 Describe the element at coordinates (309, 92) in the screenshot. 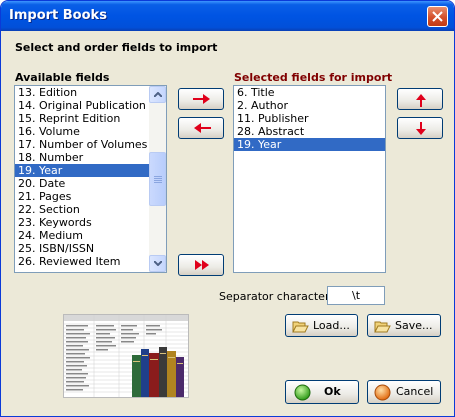

I see `selected-field-item: 6. Title` at that location.